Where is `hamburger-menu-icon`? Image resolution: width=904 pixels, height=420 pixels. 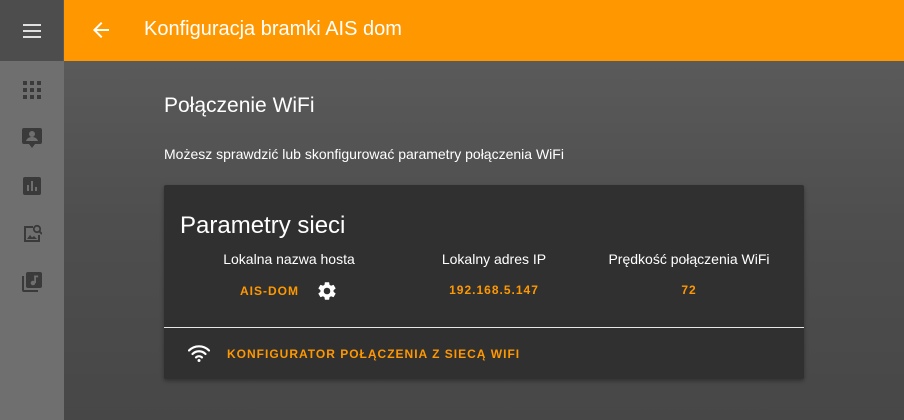 hamburger-menu-icon is located at coordinates (32, 31).